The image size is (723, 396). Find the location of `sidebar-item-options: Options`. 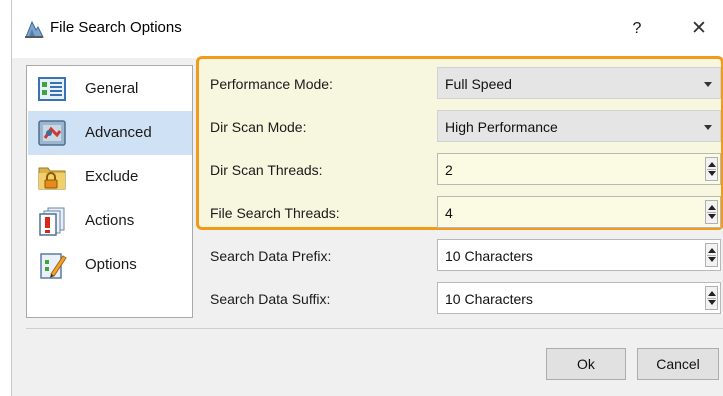

sidebar-item-options: Options is located at coordinates (110, 265).